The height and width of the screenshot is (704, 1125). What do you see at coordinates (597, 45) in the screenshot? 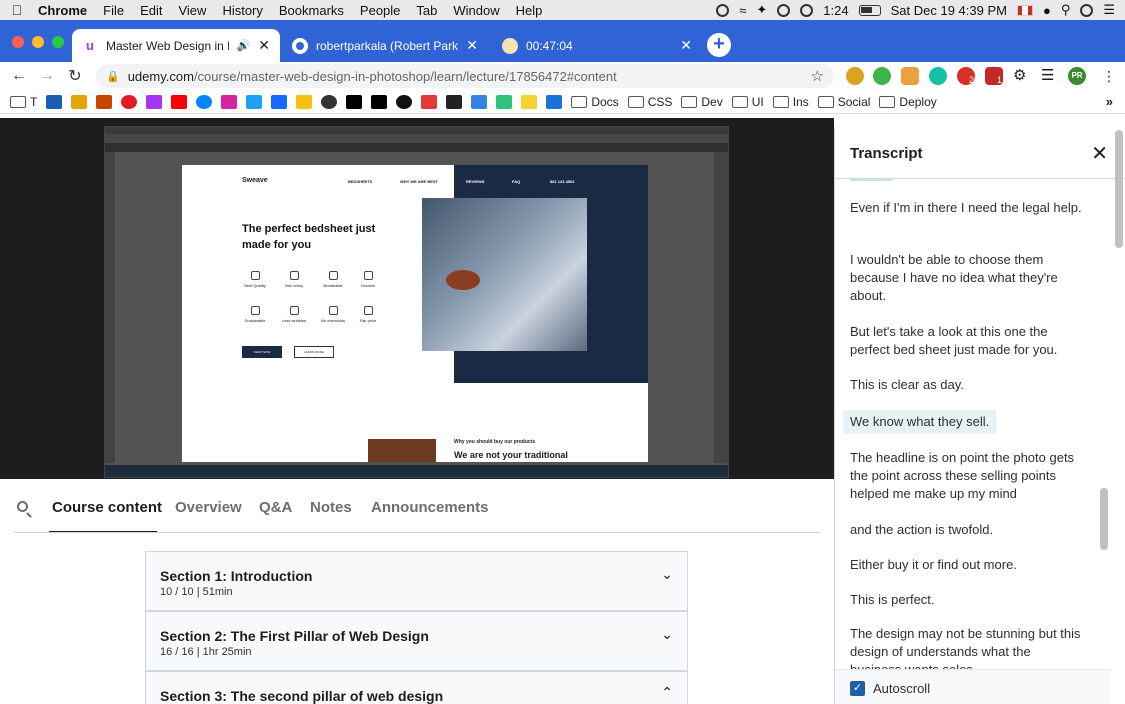
I see `tab-timer: 00:47:04 ✕` at bounding box center [597, 45].